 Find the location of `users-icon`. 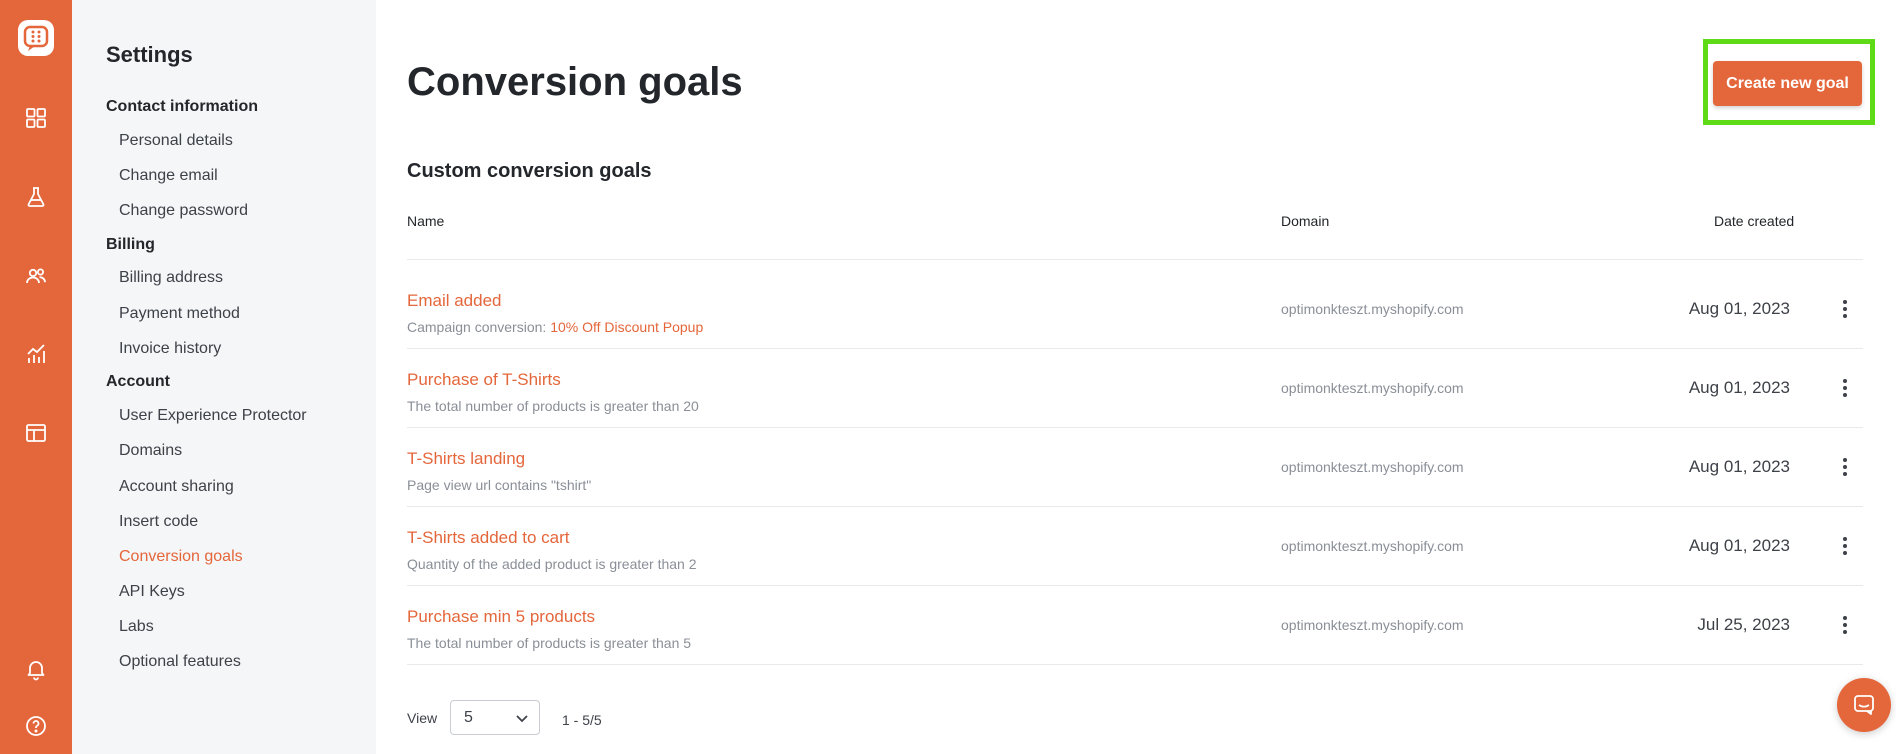

users-icon is located at coordinates (36, 276).